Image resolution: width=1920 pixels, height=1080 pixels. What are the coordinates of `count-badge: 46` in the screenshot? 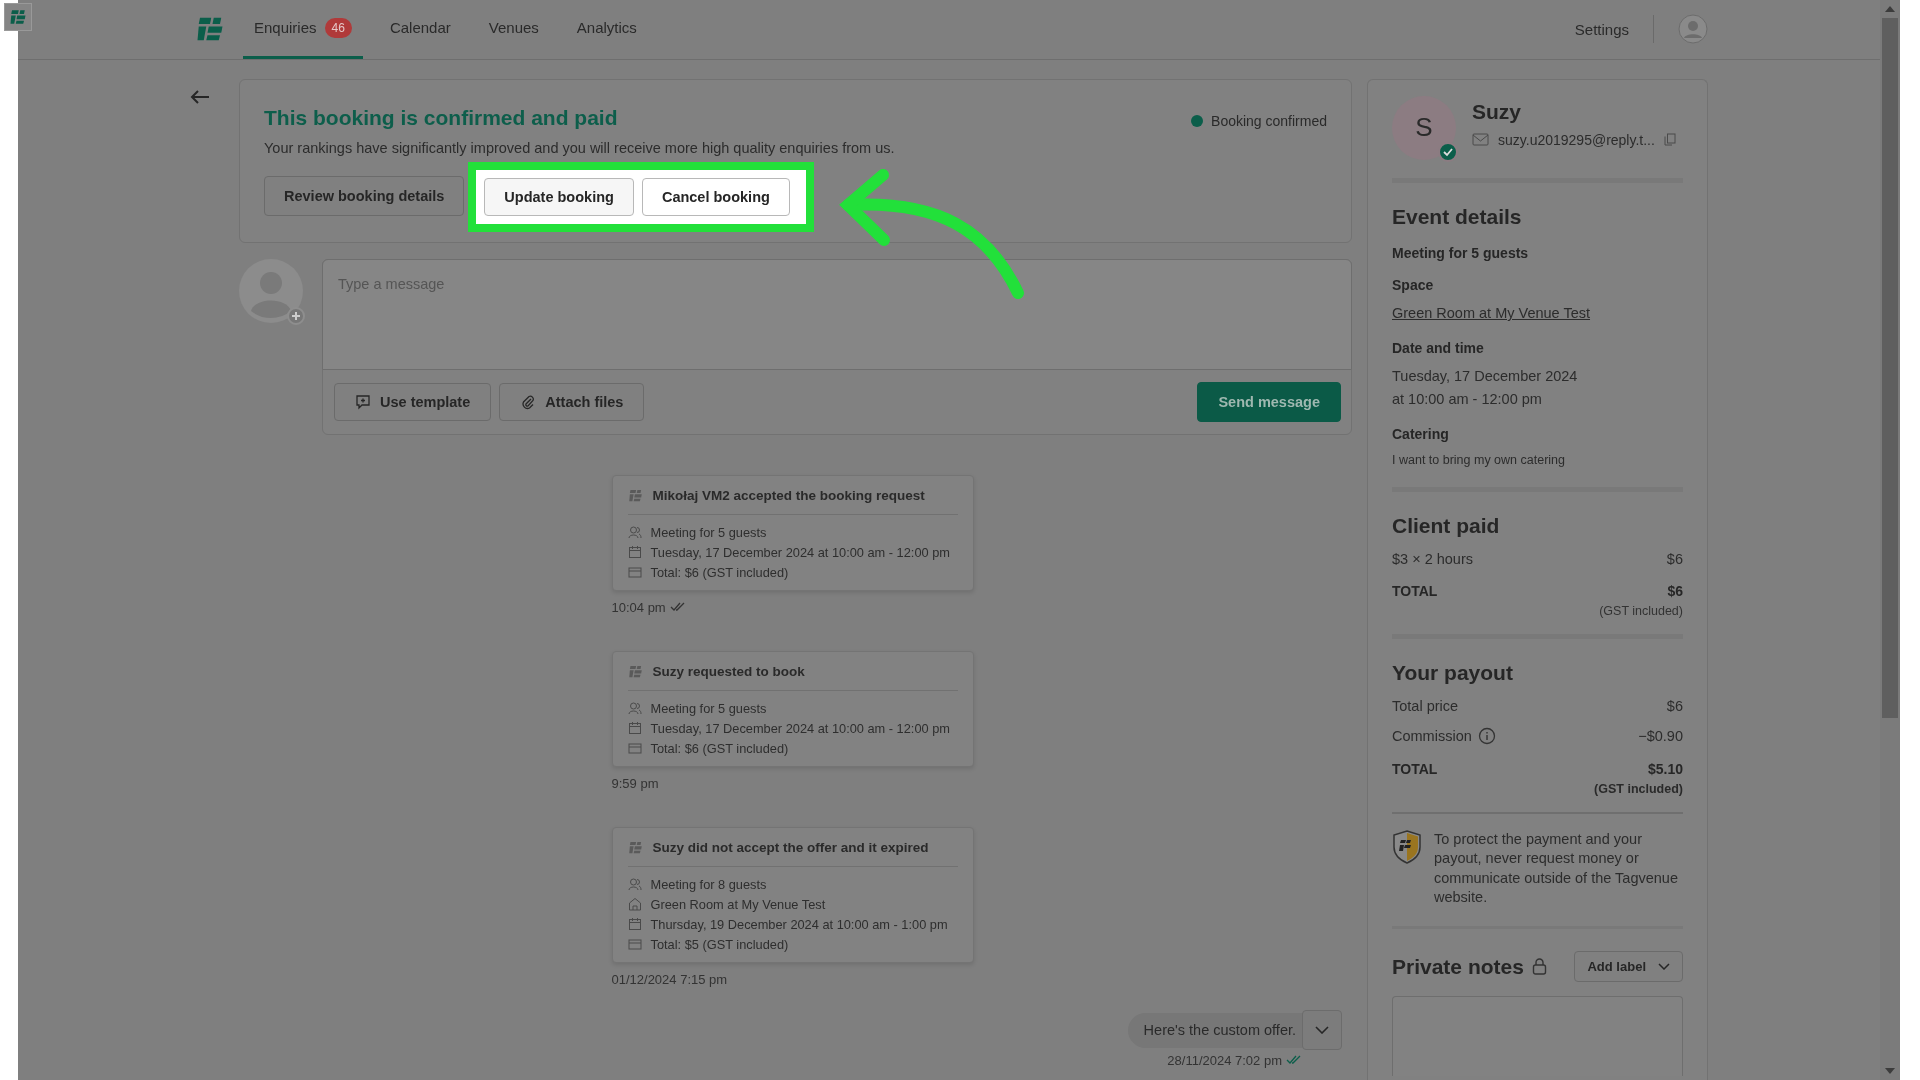 It's located at (338, 28).